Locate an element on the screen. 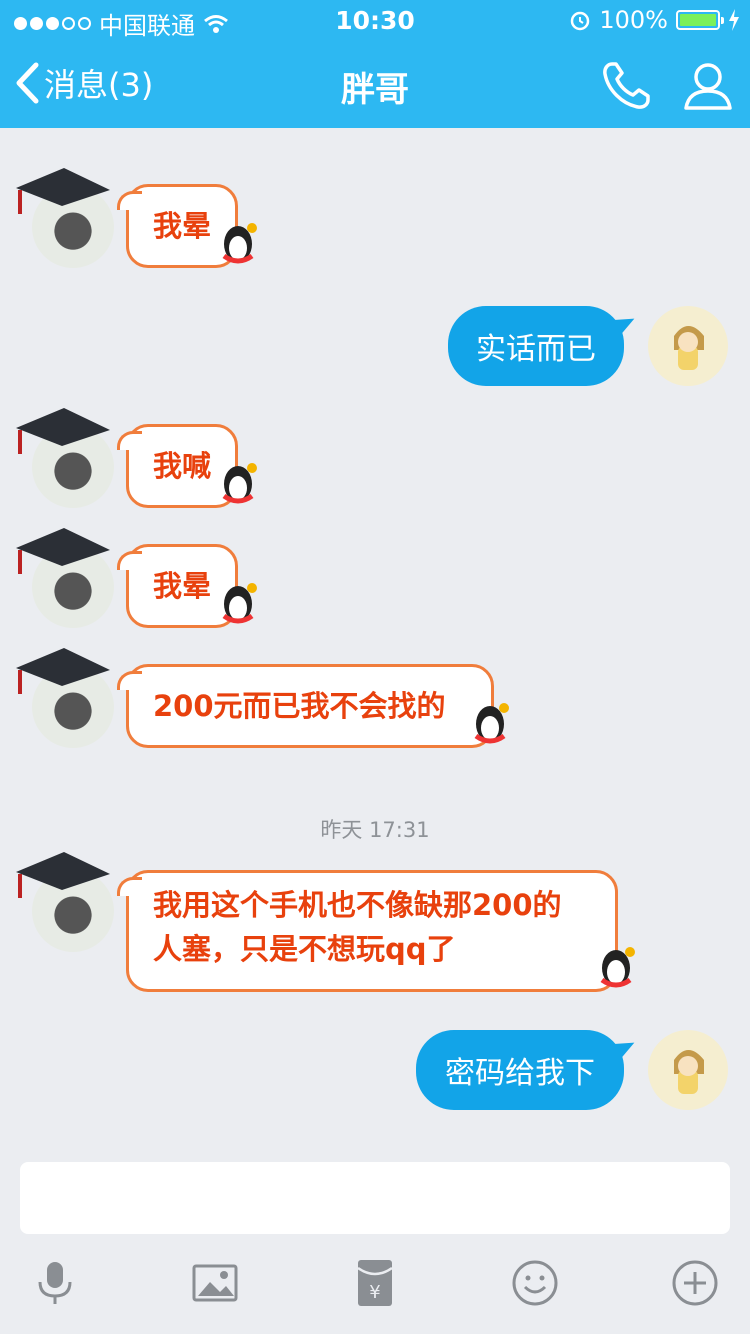  message-bubble-incoming: 200元而已我不会找的 is located at coordinates (305, 706).